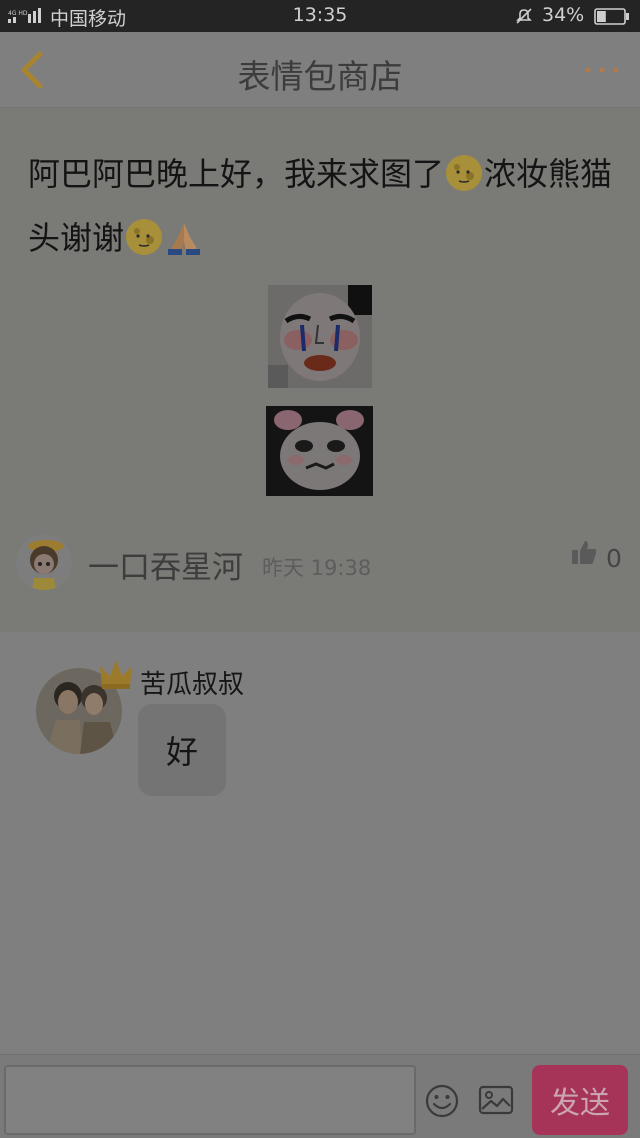  I want to click on more-dots-icon, so click(602, 70).